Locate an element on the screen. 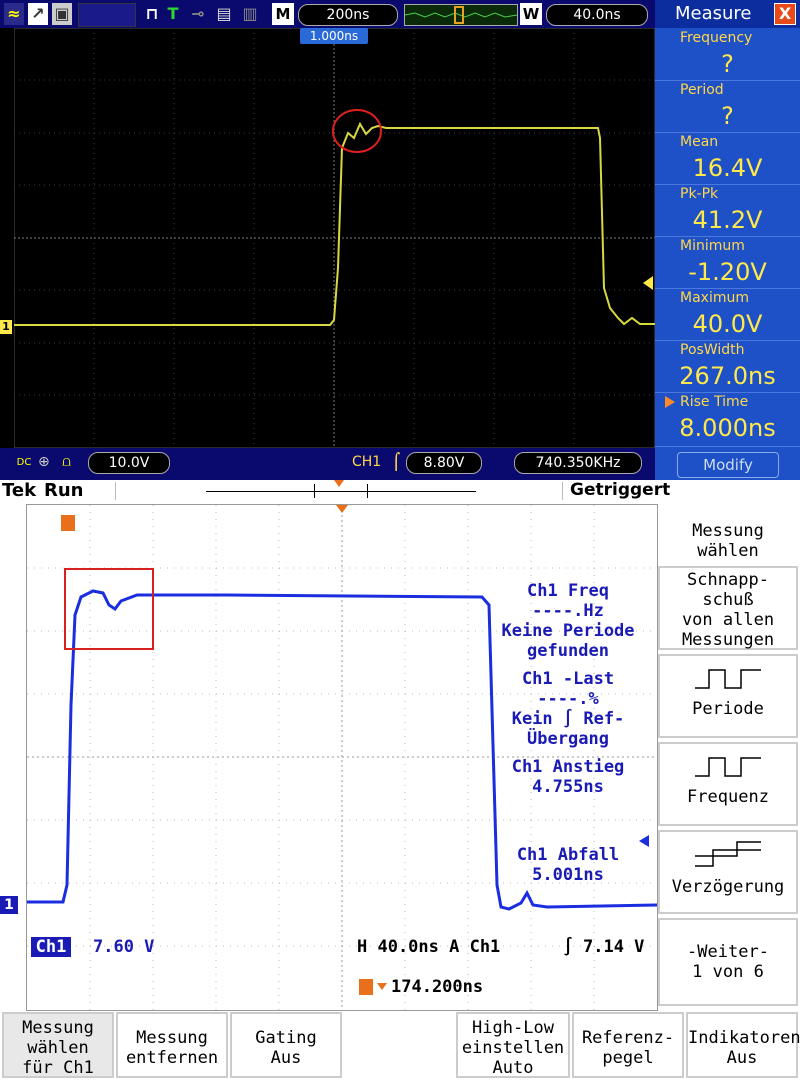  measure-label-poswidth: PosWidth is located at coordinates (712, 350).